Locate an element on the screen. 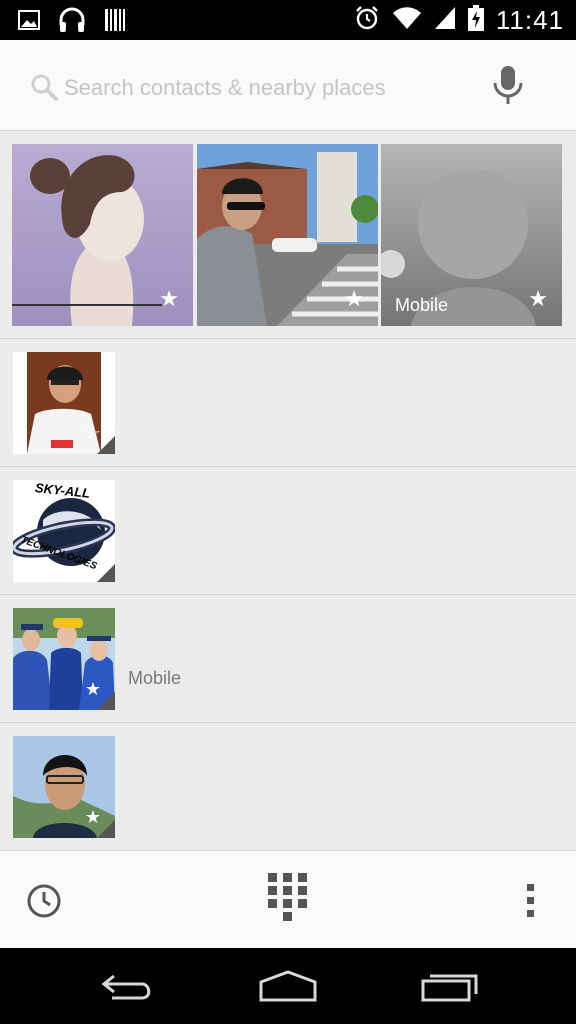 This screenshot has width=576, height=1024. dialpad-icon is located at coordinates (288, 902).